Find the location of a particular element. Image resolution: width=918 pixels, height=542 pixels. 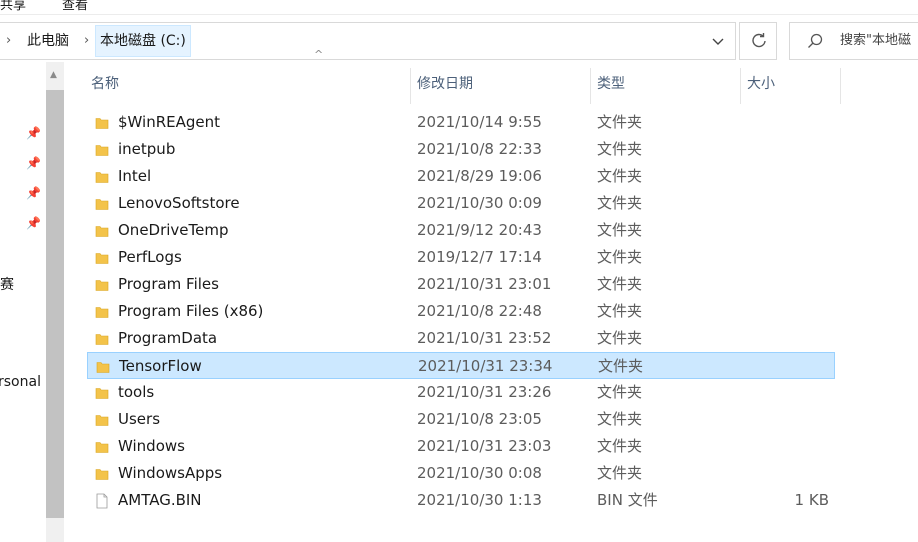

file-name: inetpub is located at coordinates (147, 149).